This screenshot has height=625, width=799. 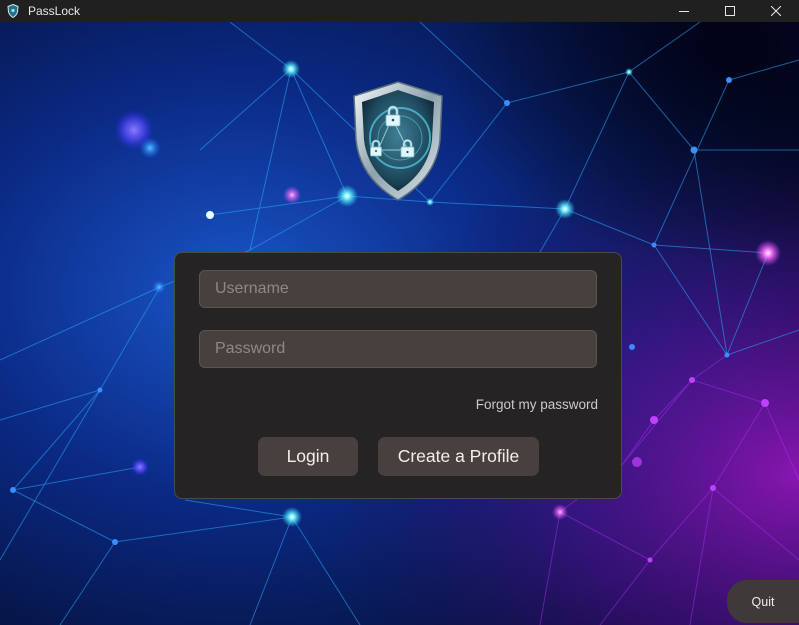 I want to click on password-input, so click(x=398, y=349).